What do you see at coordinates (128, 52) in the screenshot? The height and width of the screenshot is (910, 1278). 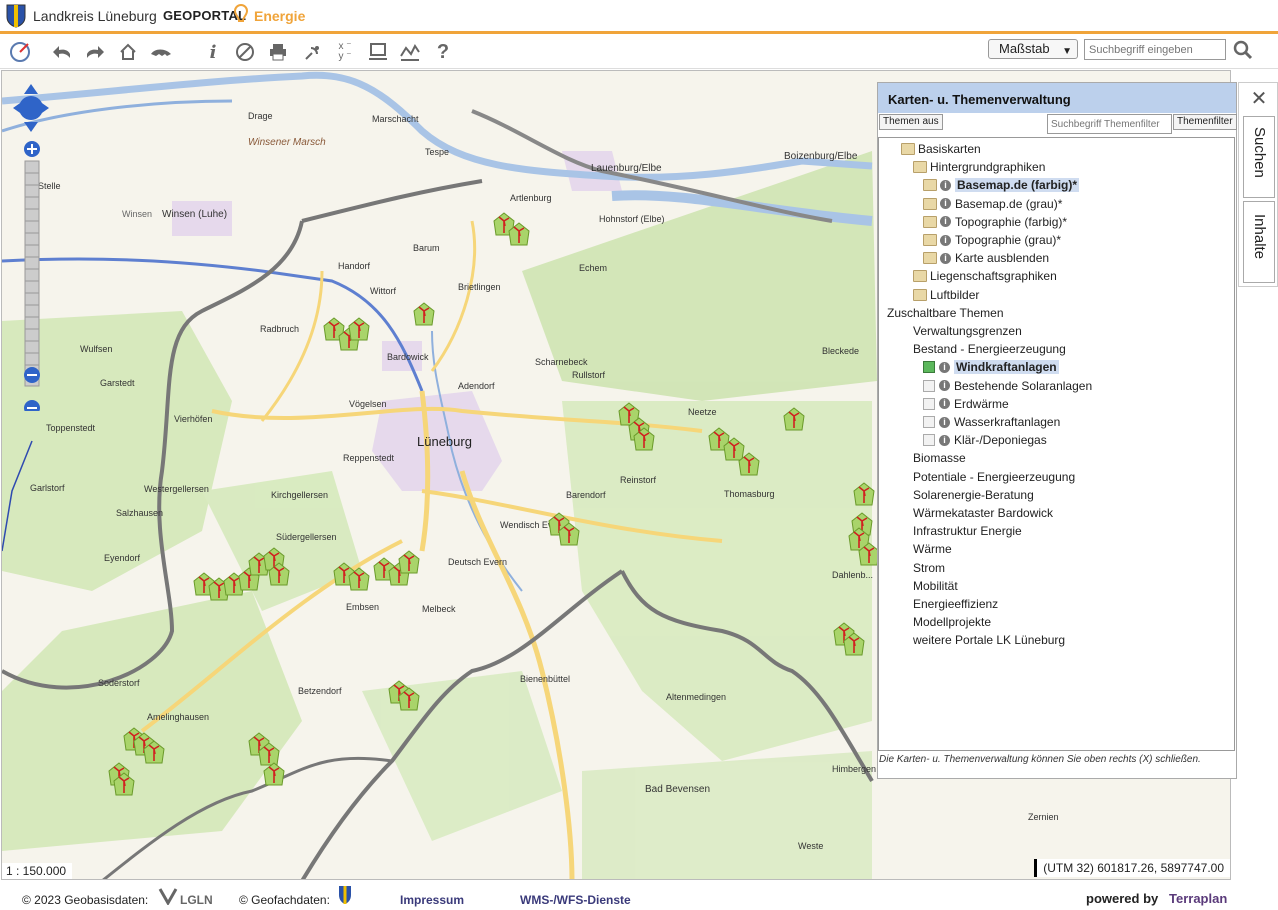 I see `home-icon` at bounding box center [128, 52].